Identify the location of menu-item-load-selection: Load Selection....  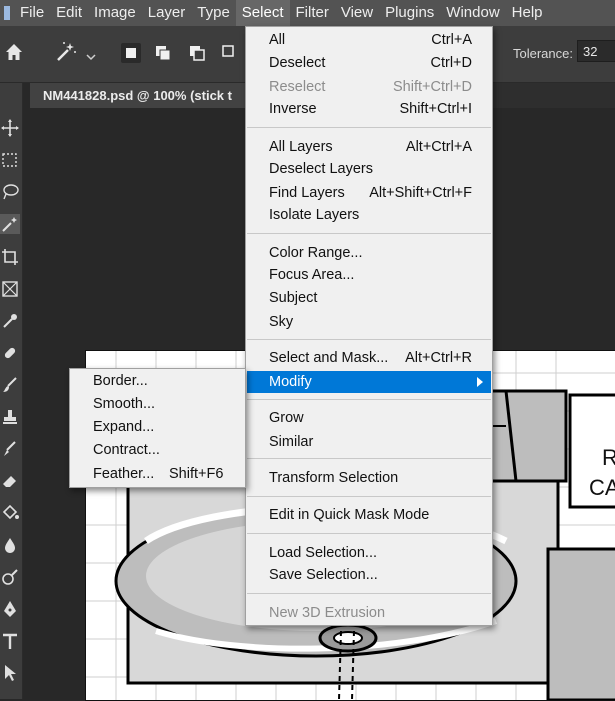
(369, 553).